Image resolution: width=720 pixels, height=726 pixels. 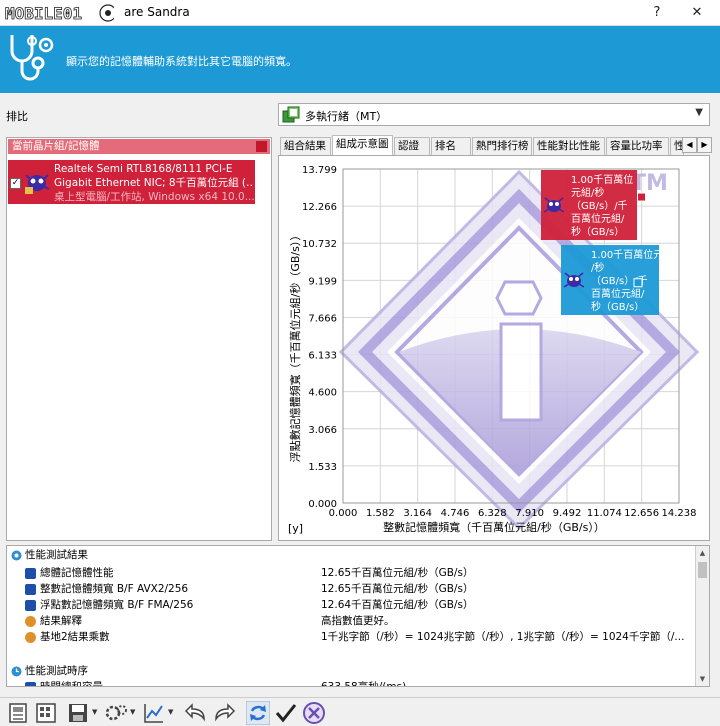 I want to click on callout-text: 1.00千百萬位, so click(x=602, y=179).